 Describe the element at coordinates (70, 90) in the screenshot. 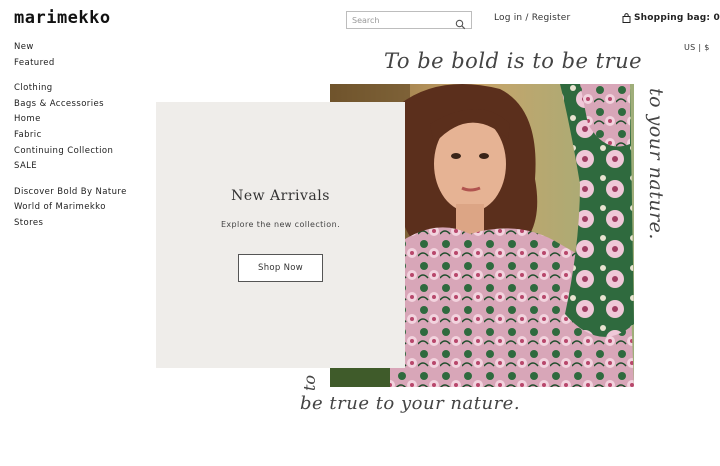

I see `nav-item-clothing: Clothing` at that location.